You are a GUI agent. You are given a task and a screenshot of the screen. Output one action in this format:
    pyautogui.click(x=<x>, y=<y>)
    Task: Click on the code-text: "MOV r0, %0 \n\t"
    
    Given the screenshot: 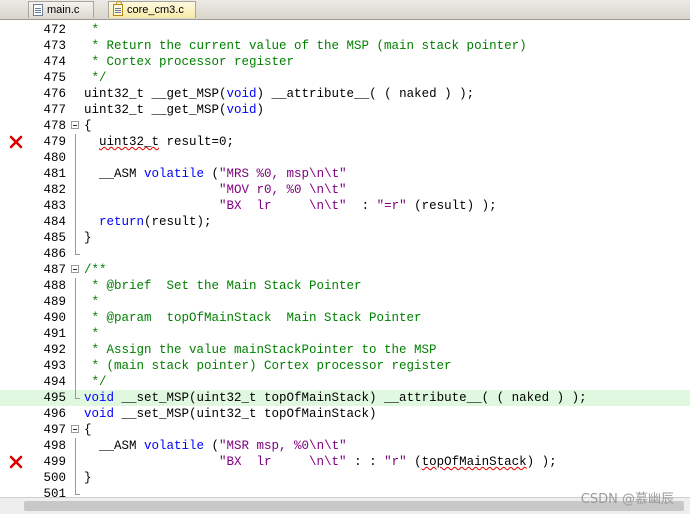 What is the action you would take?
    pyautogui.click(x=283, y=190)
    